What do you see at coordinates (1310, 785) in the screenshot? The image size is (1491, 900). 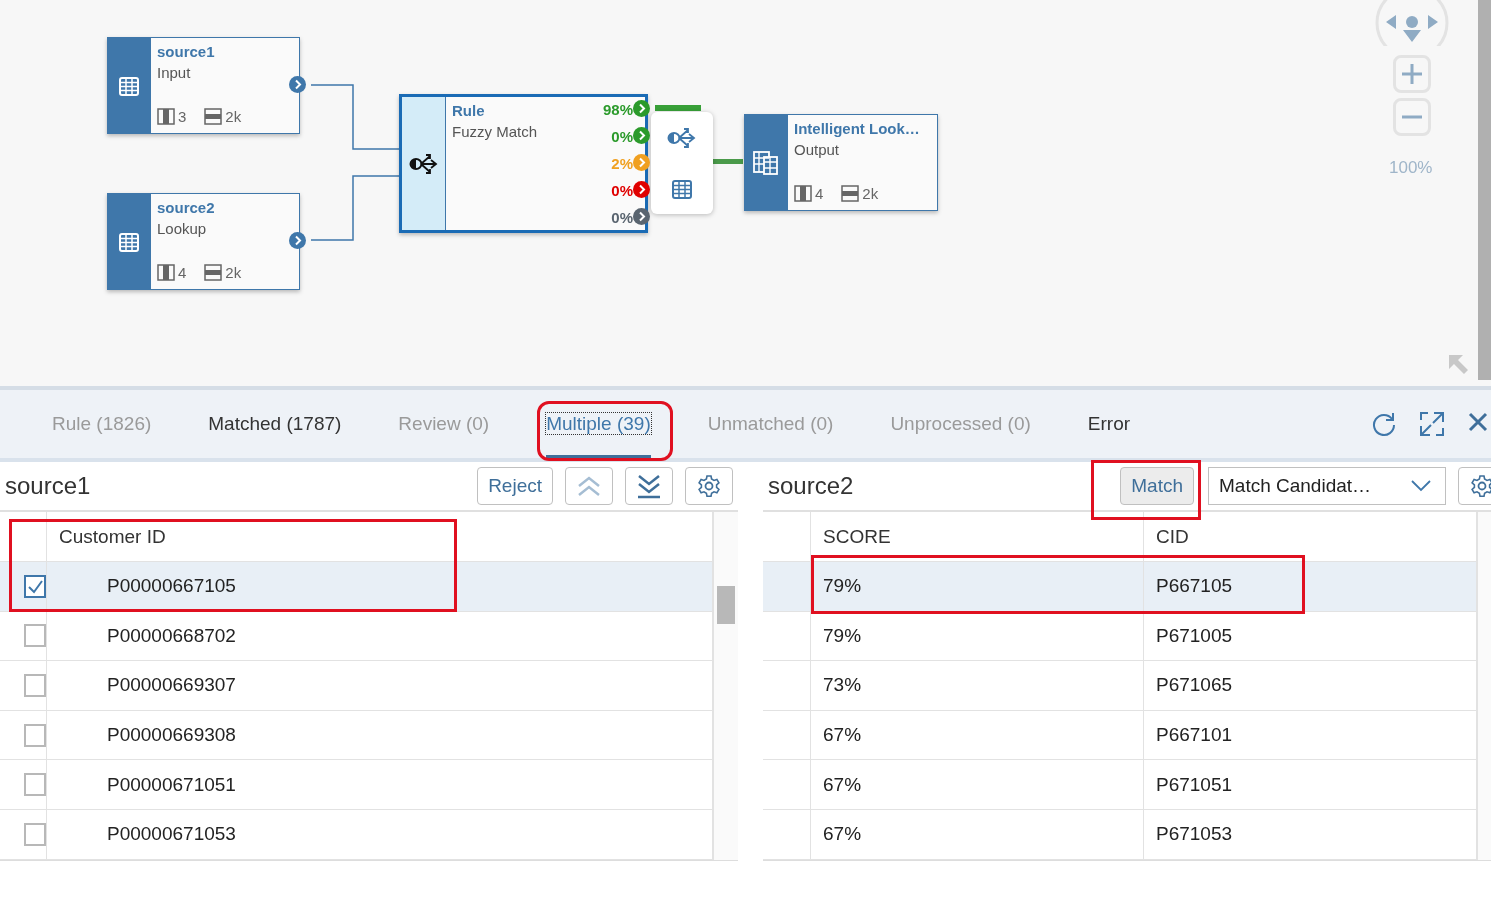 I see `table-cell: P671051` at bounding box center [1310, 785].